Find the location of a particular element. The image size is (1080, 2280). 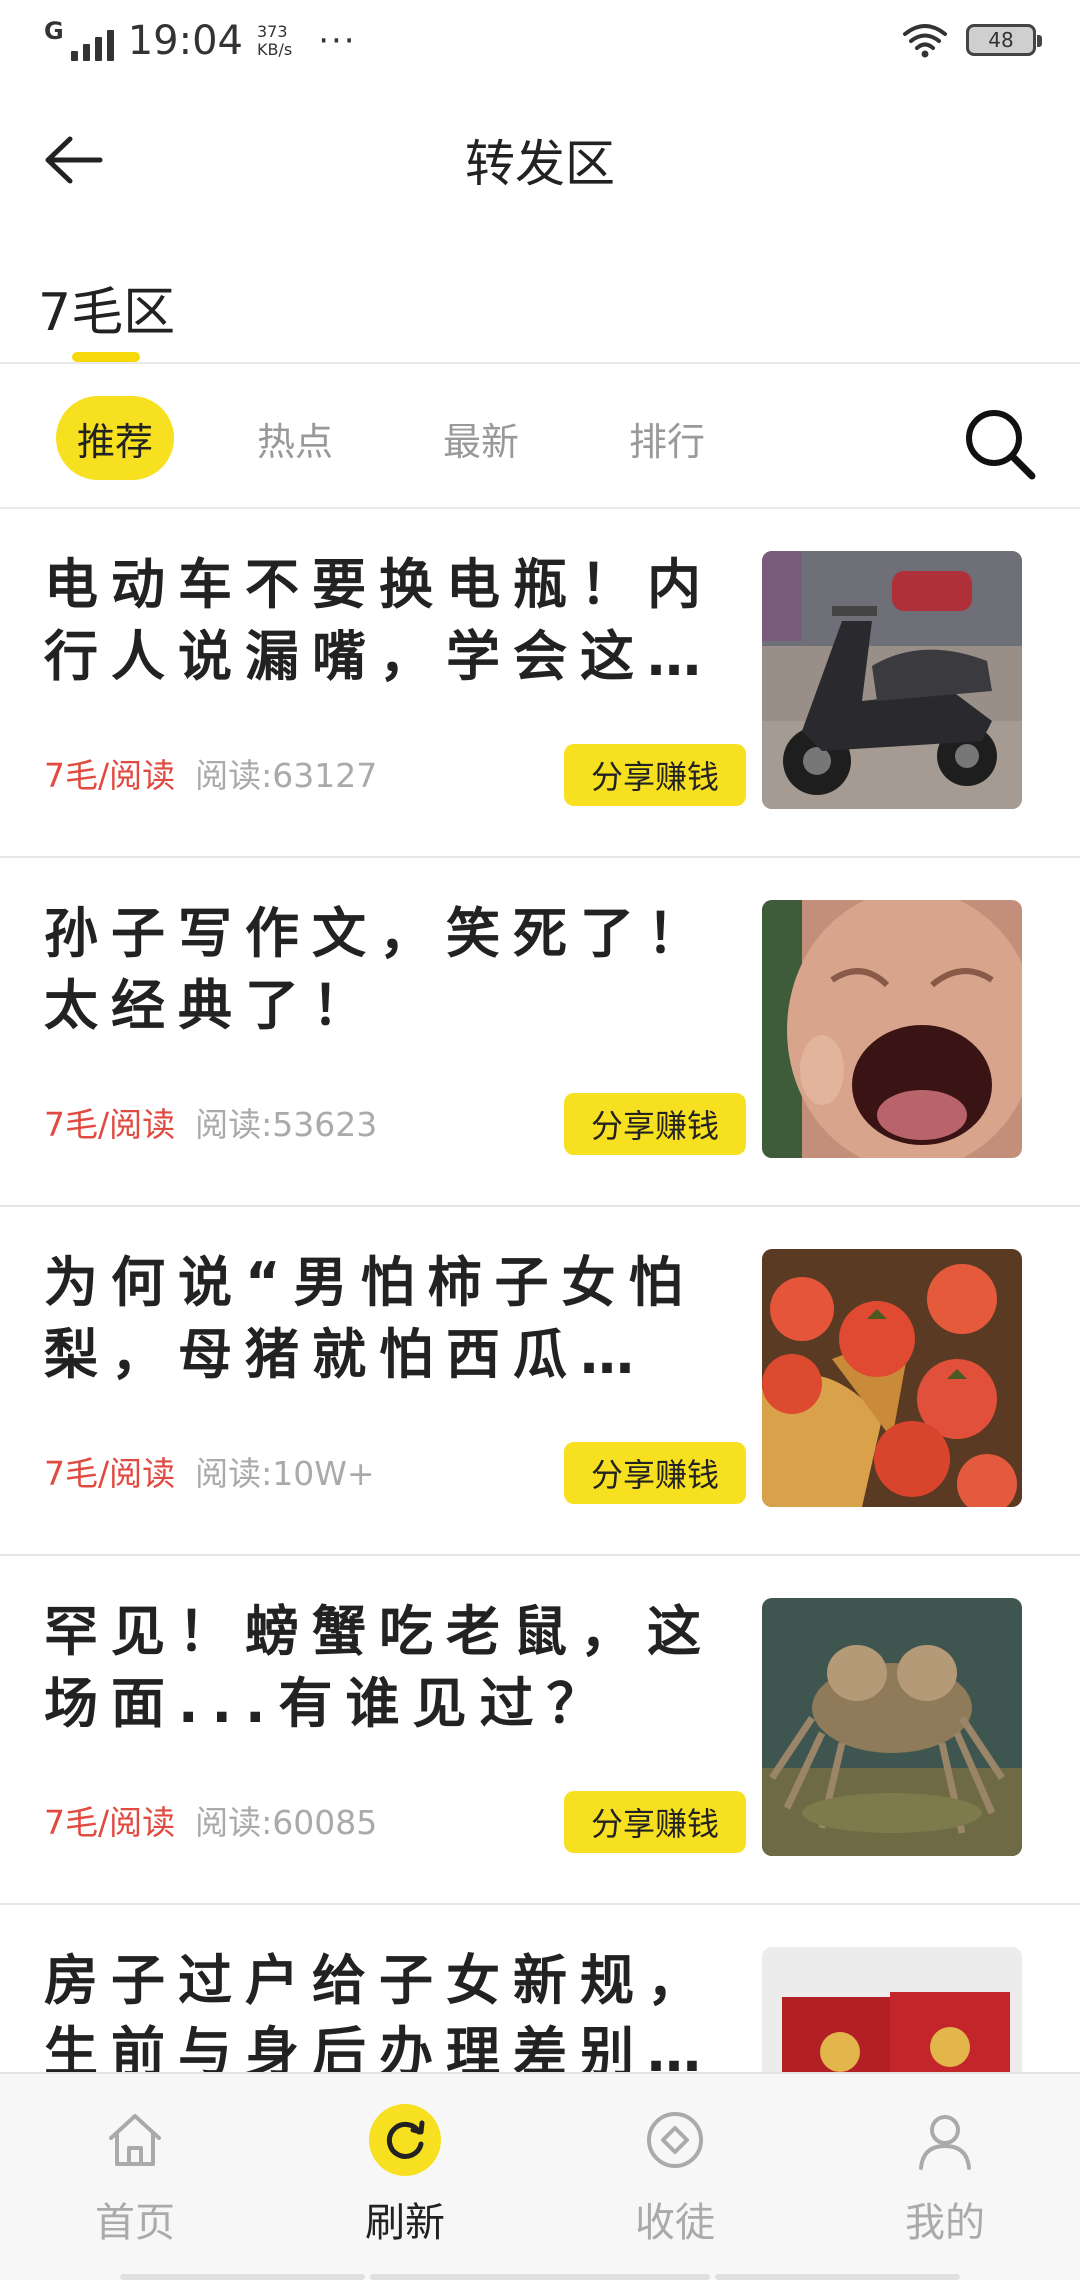

nav-home: 首页 is located at coordinates (135, 2175).